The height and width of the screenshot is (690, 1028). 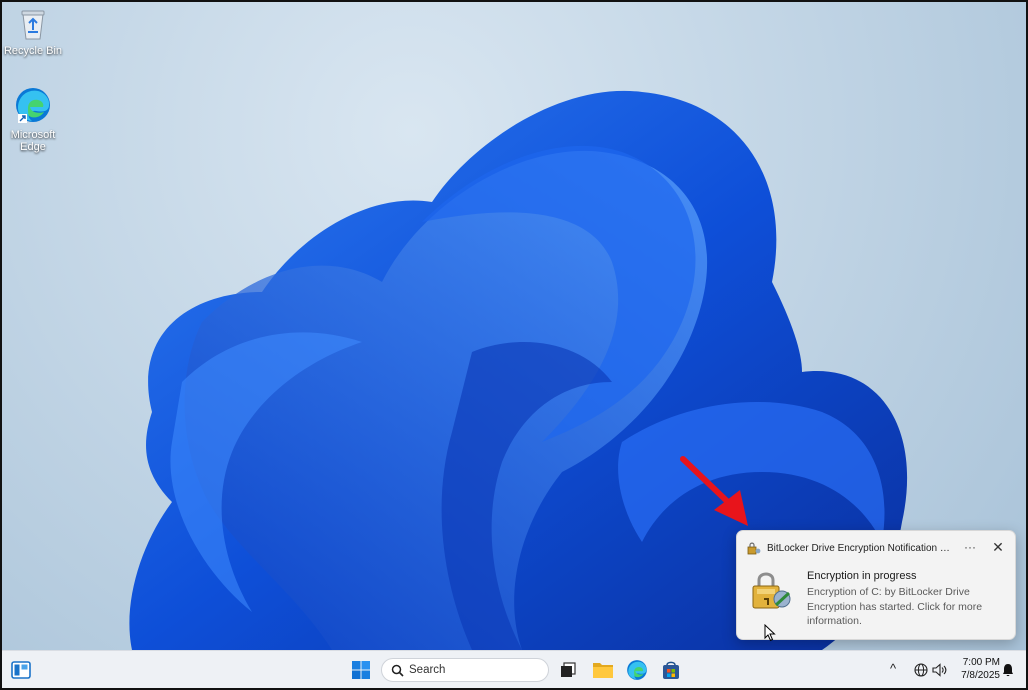 I want to click on windows-logo-icon, so click(x=361, y=670).